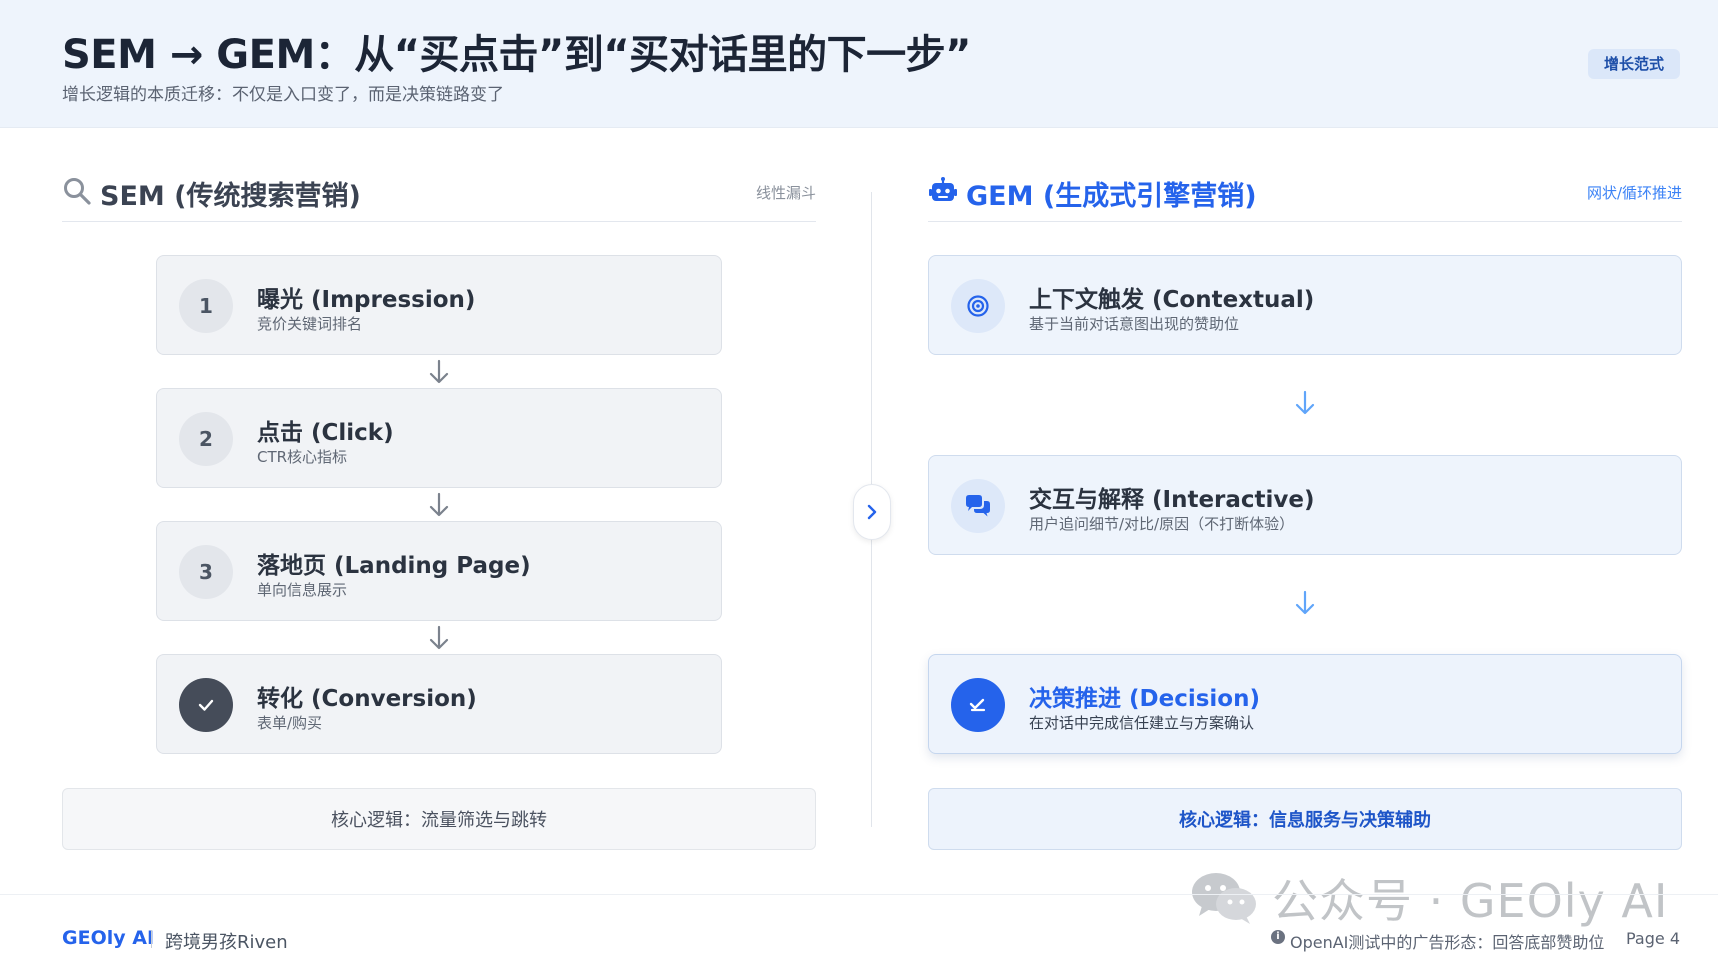  Describe the element at coordinates (394, 566) in the screenshot. I see `step-title: 落地页 (Landing Page)` at that location.